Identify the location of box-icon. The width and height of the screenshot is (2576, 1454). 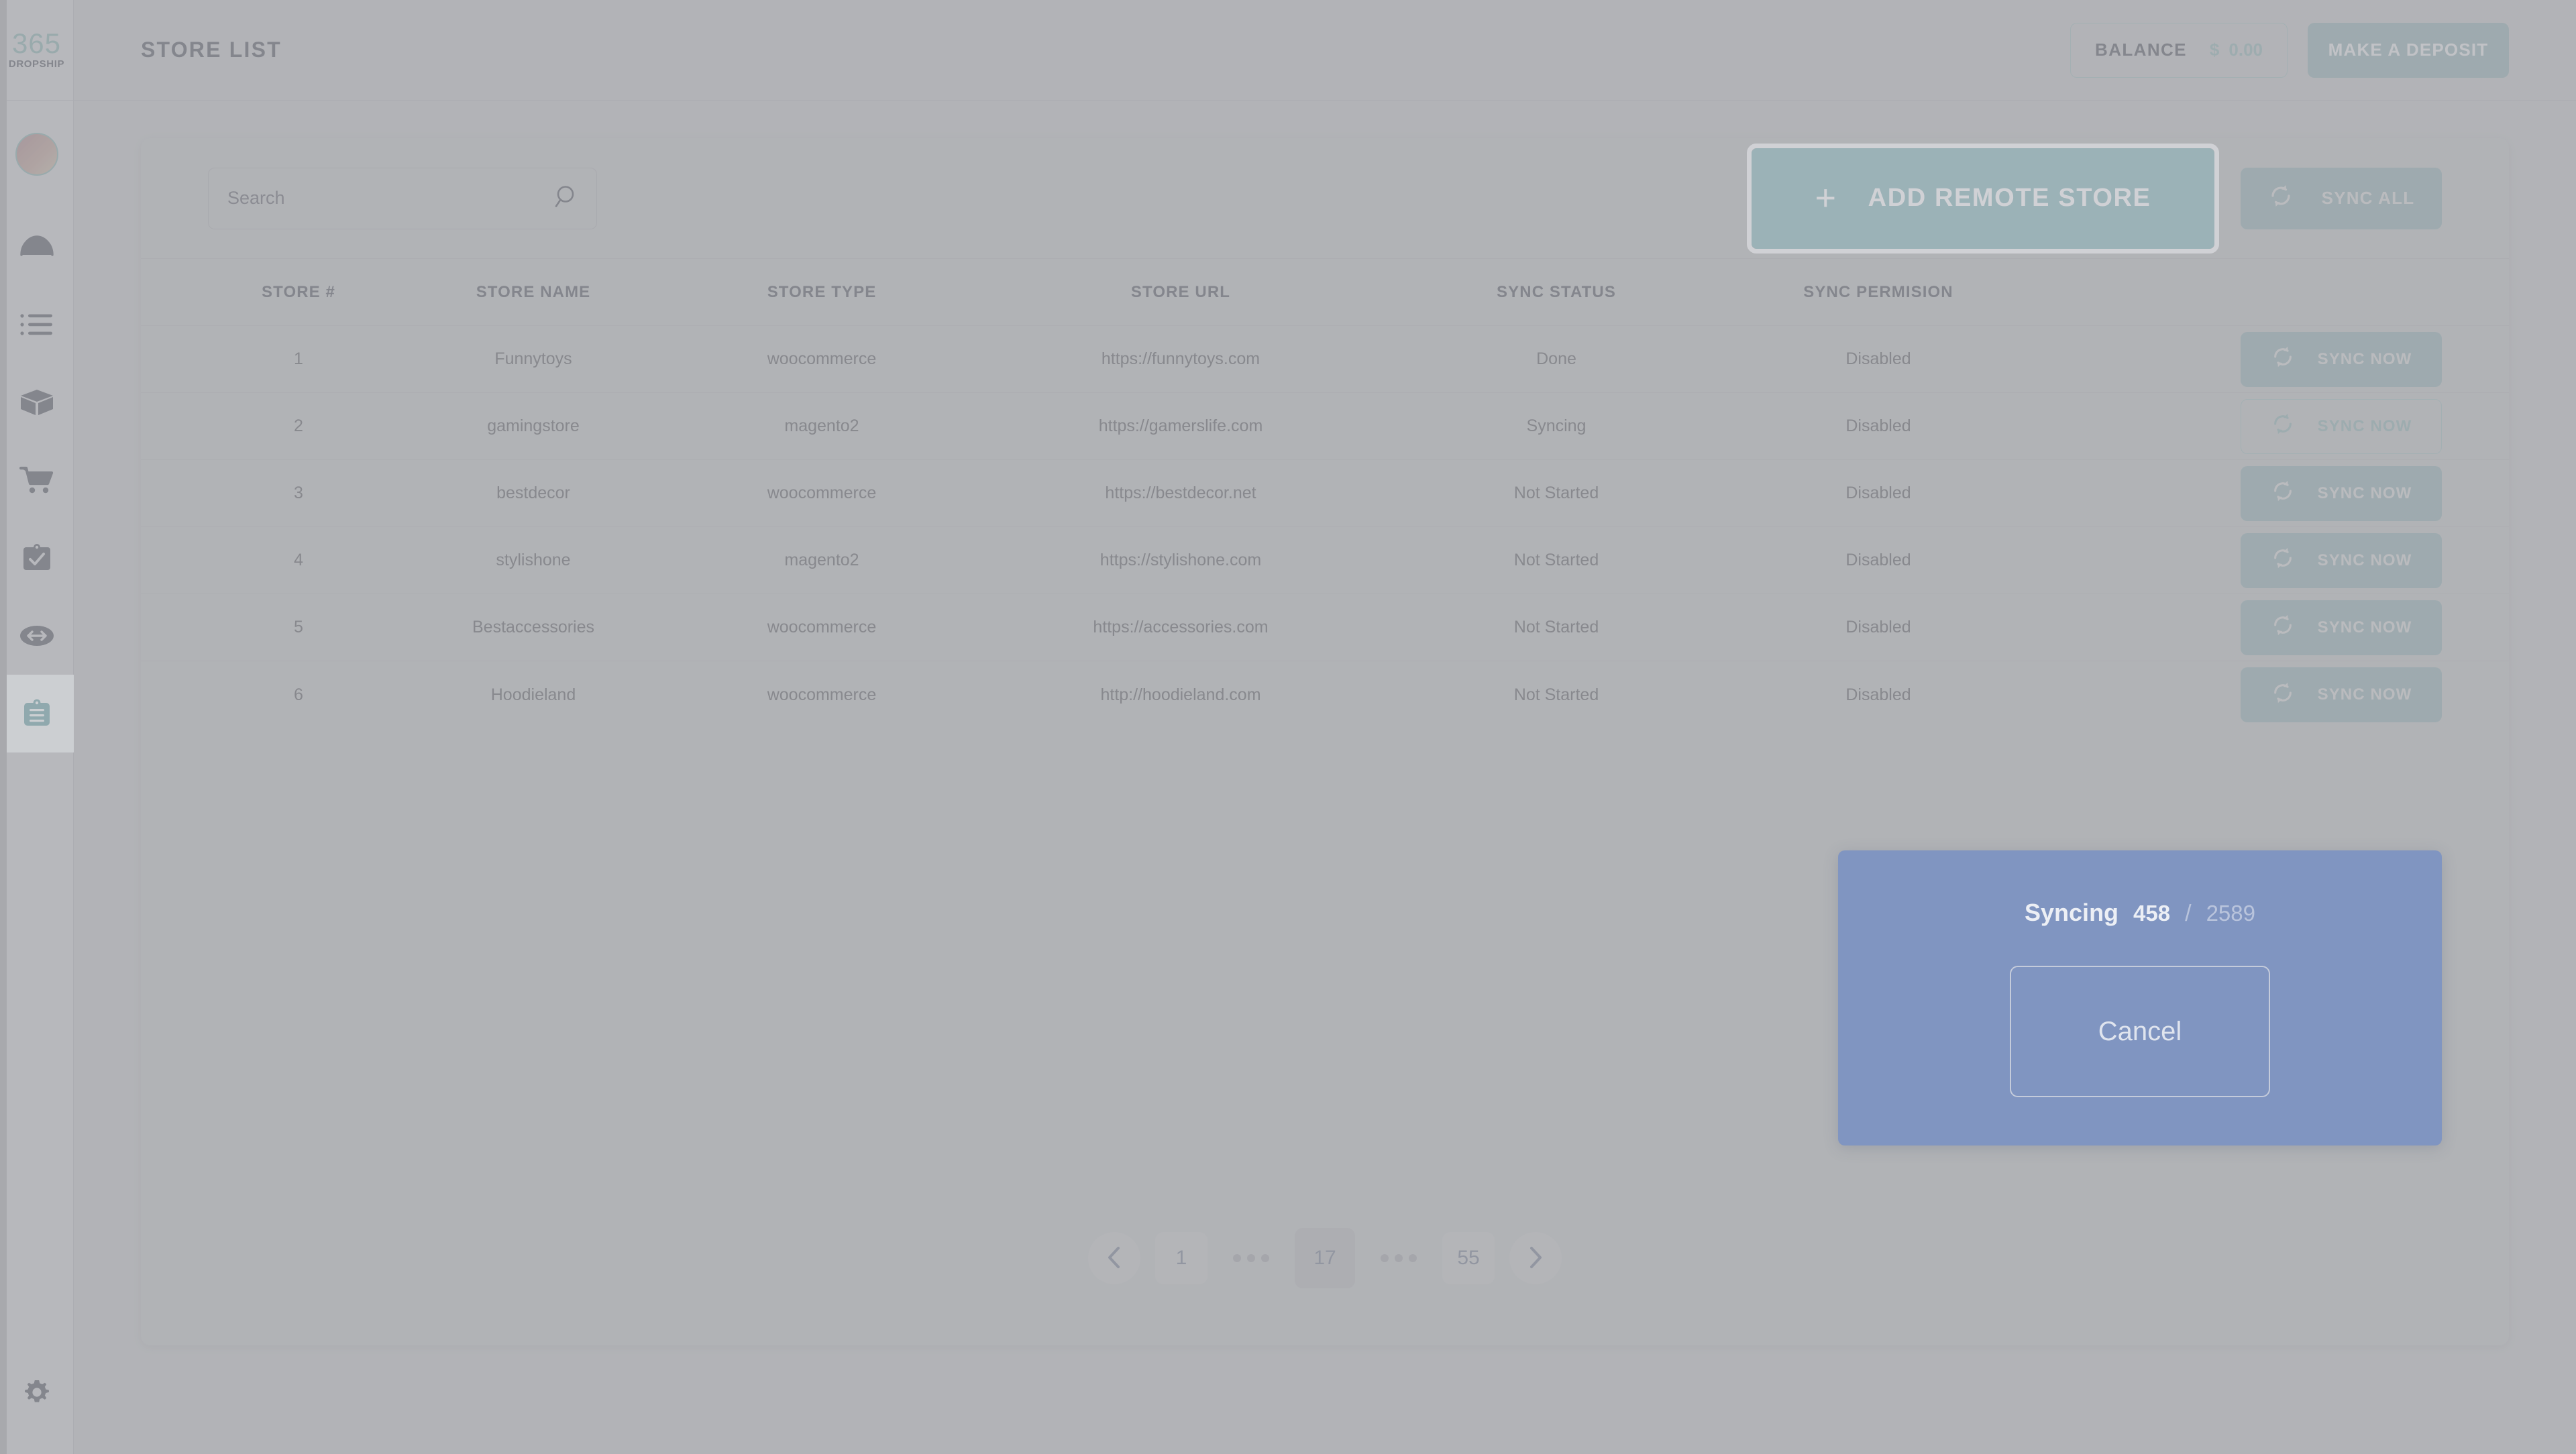
(36, 402).